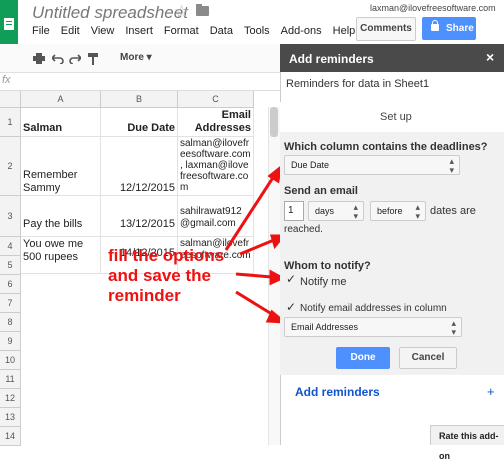  I want to click on unit-select: days, so click(336, 211).